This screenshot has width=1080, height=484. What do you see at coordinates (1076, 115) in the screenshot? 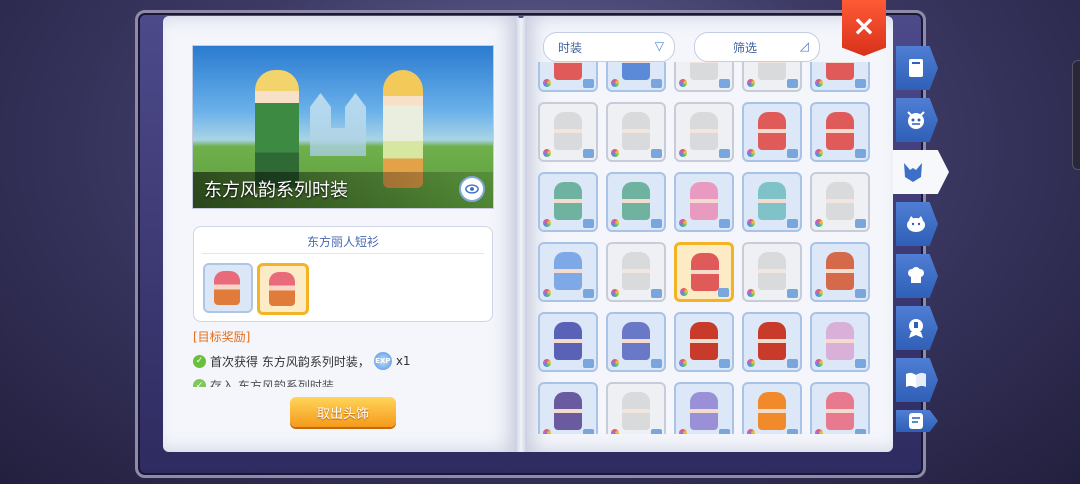
I see `screen-edge-handle` at bounding box center [1076, 115].